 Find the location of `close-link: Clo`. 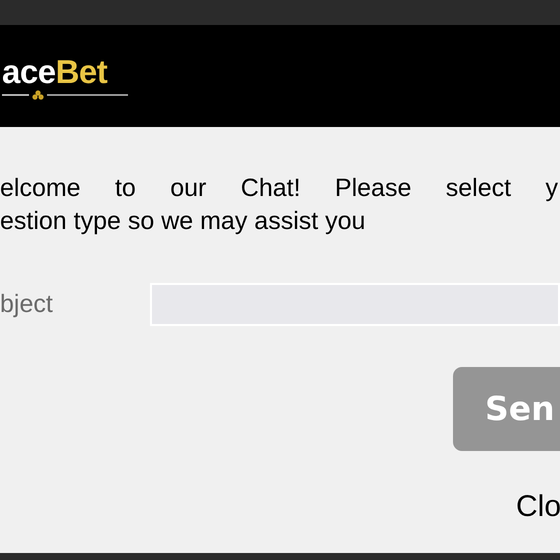

close-link: Clo is located at coordinates (538, 506).